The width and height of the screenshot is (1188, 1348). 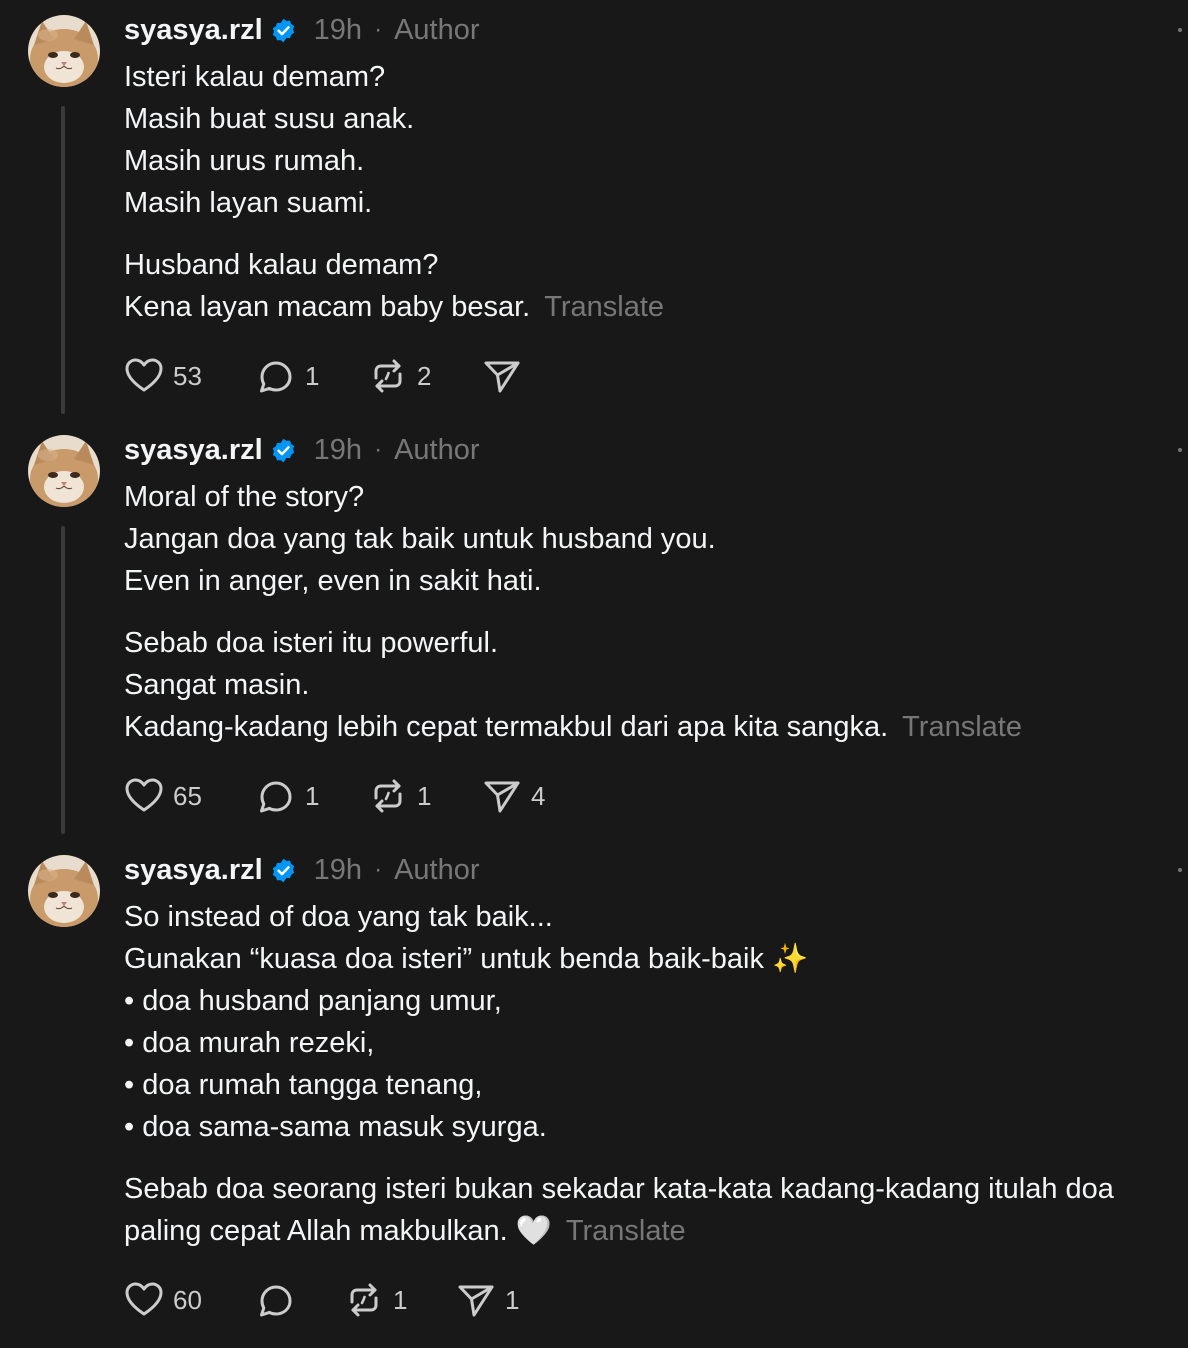 I want to click on post-line: Kena layan macam baby besar. Translate, so click(x=654, y=307).